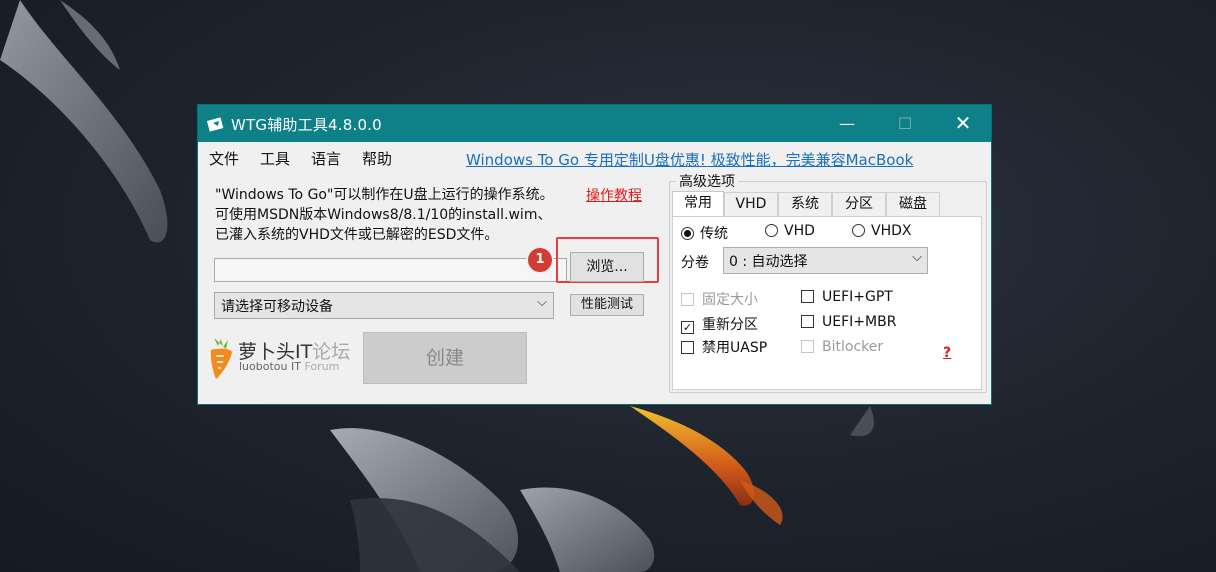 The width and height of the screenshot is (1216, 572). Describe the element at coordinates (687, 327) in the screenshot. I see `checkmark-icon: ✓` at that location.